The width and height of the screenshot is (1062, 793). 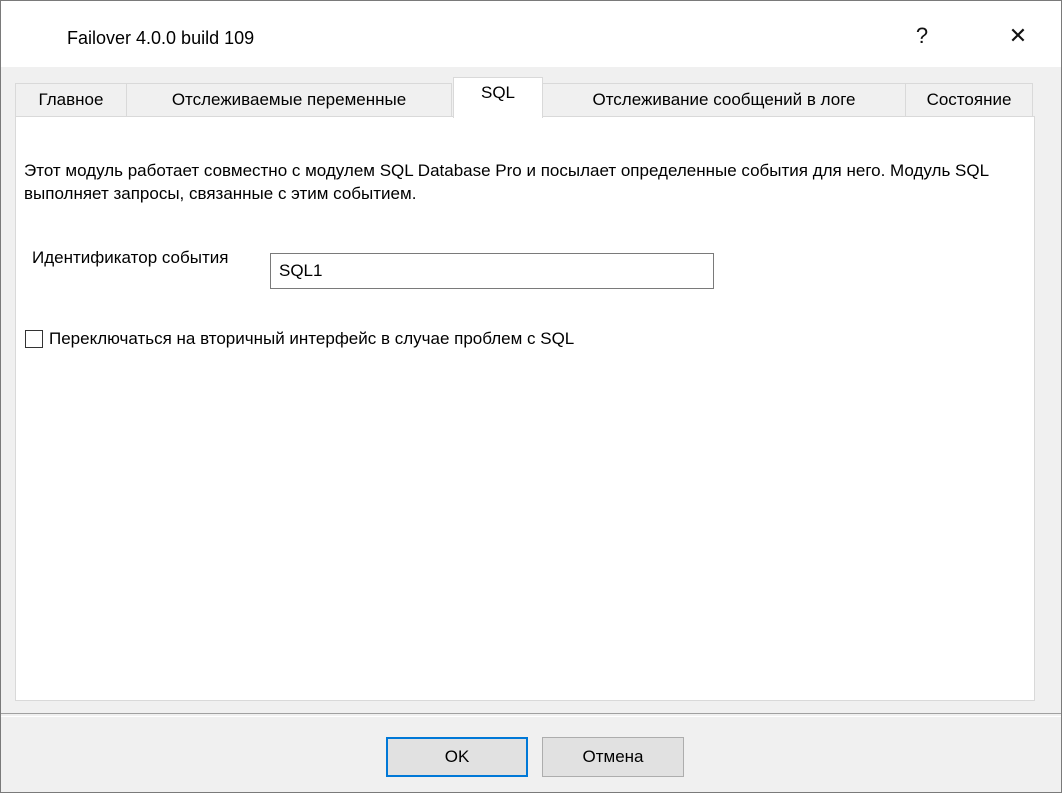 I want to click on ok-button: OK, so click(x=457, y=757).